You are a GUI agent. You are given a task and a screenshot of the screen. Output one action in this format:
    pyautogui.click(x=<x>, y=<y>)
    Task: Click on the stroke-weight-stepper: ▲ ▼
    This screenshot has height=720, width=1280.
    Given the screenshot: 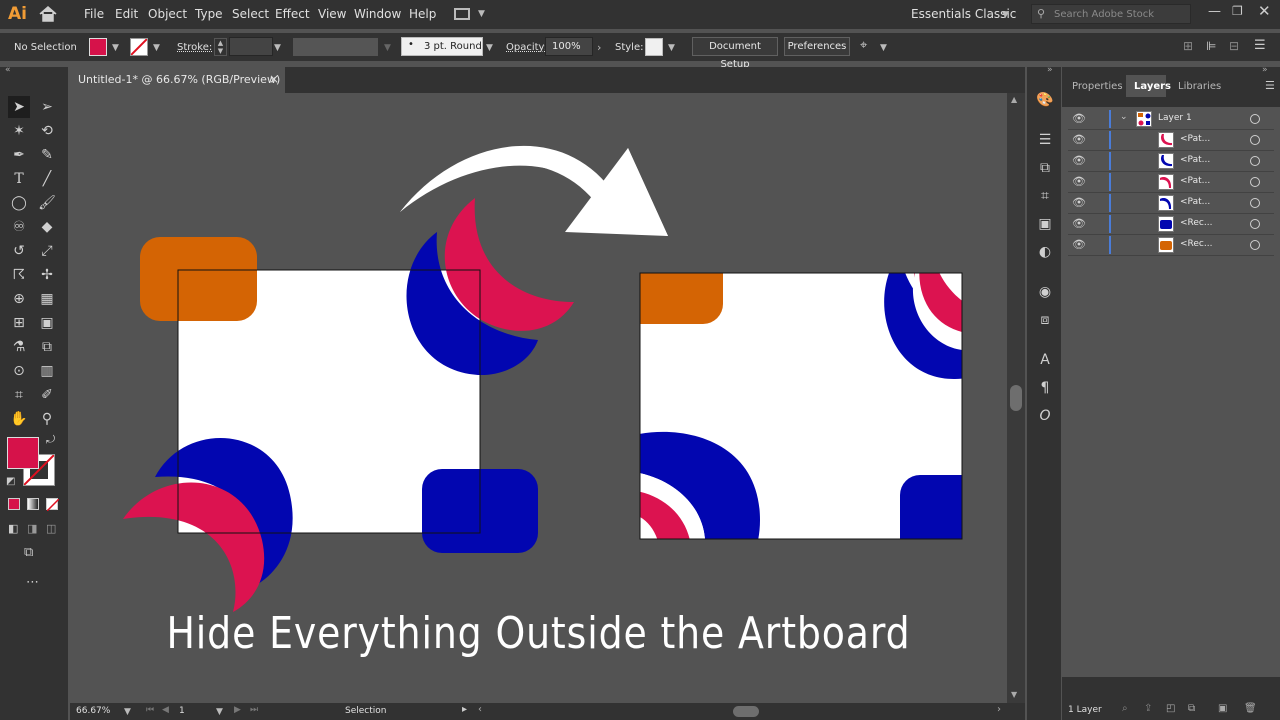 What is the action you would take?
    pyautogui.click(x=220, y=47)
    